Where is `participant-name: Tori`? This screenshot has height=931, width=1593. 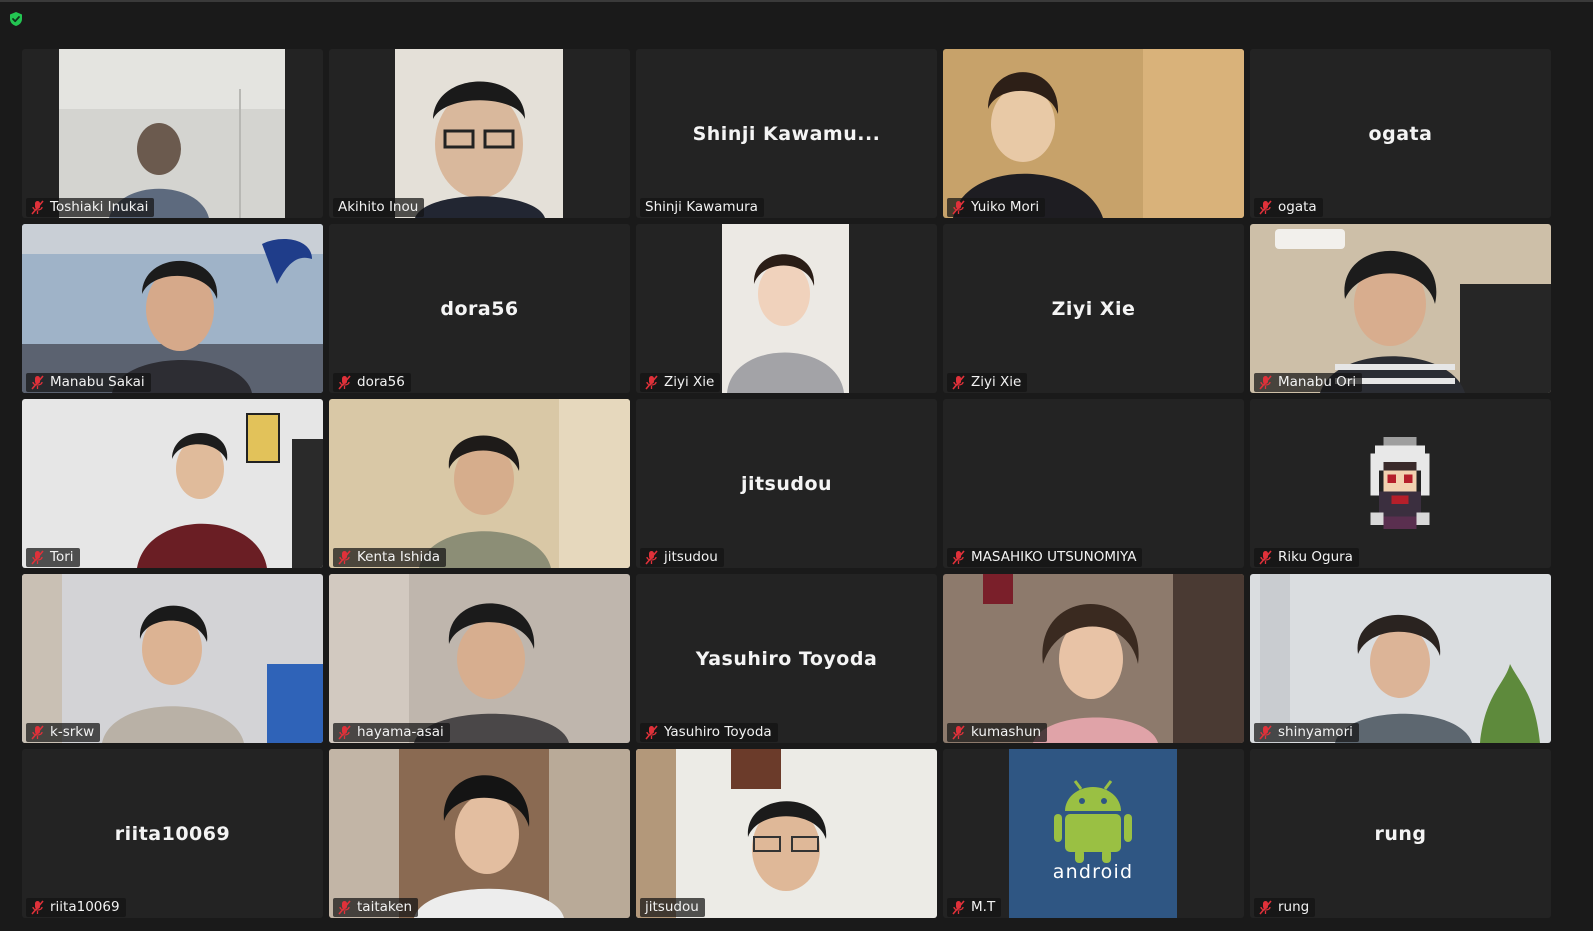 participant-name: Tori is located at coordinates (62, 557).